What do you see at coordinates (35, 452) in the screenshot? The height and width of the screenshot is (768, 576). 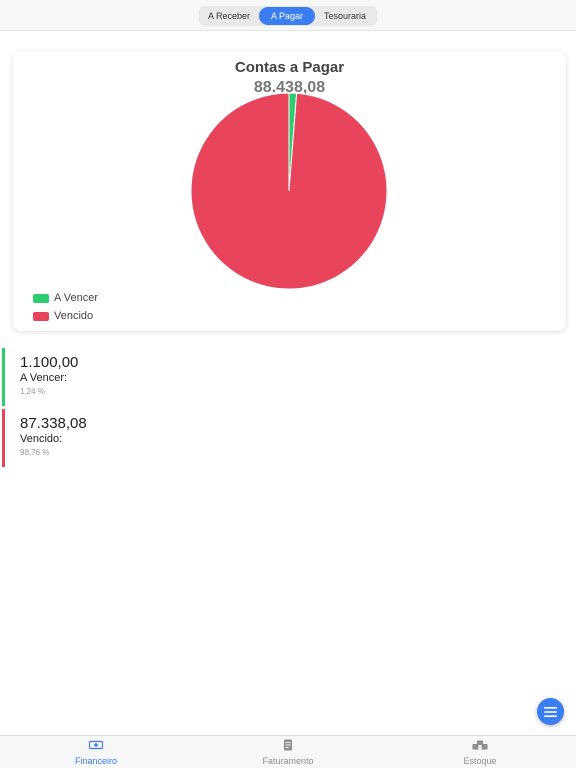 I see `row-percent: 98,76 %` at bounding box center [35, 452].